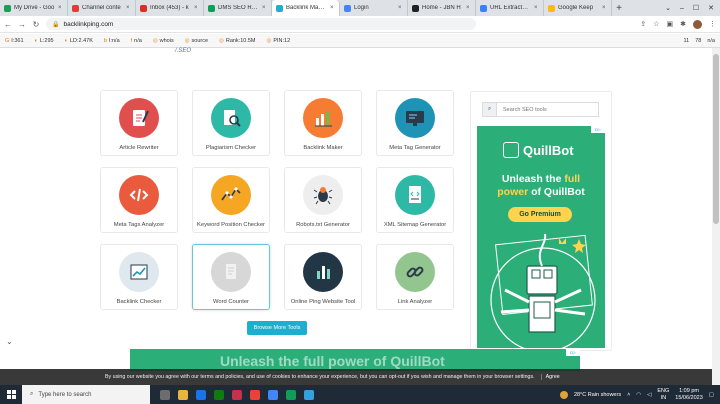 This screenshot has width=720, height=404. I want to click on share-icon: ⇪, so click(643, 24).